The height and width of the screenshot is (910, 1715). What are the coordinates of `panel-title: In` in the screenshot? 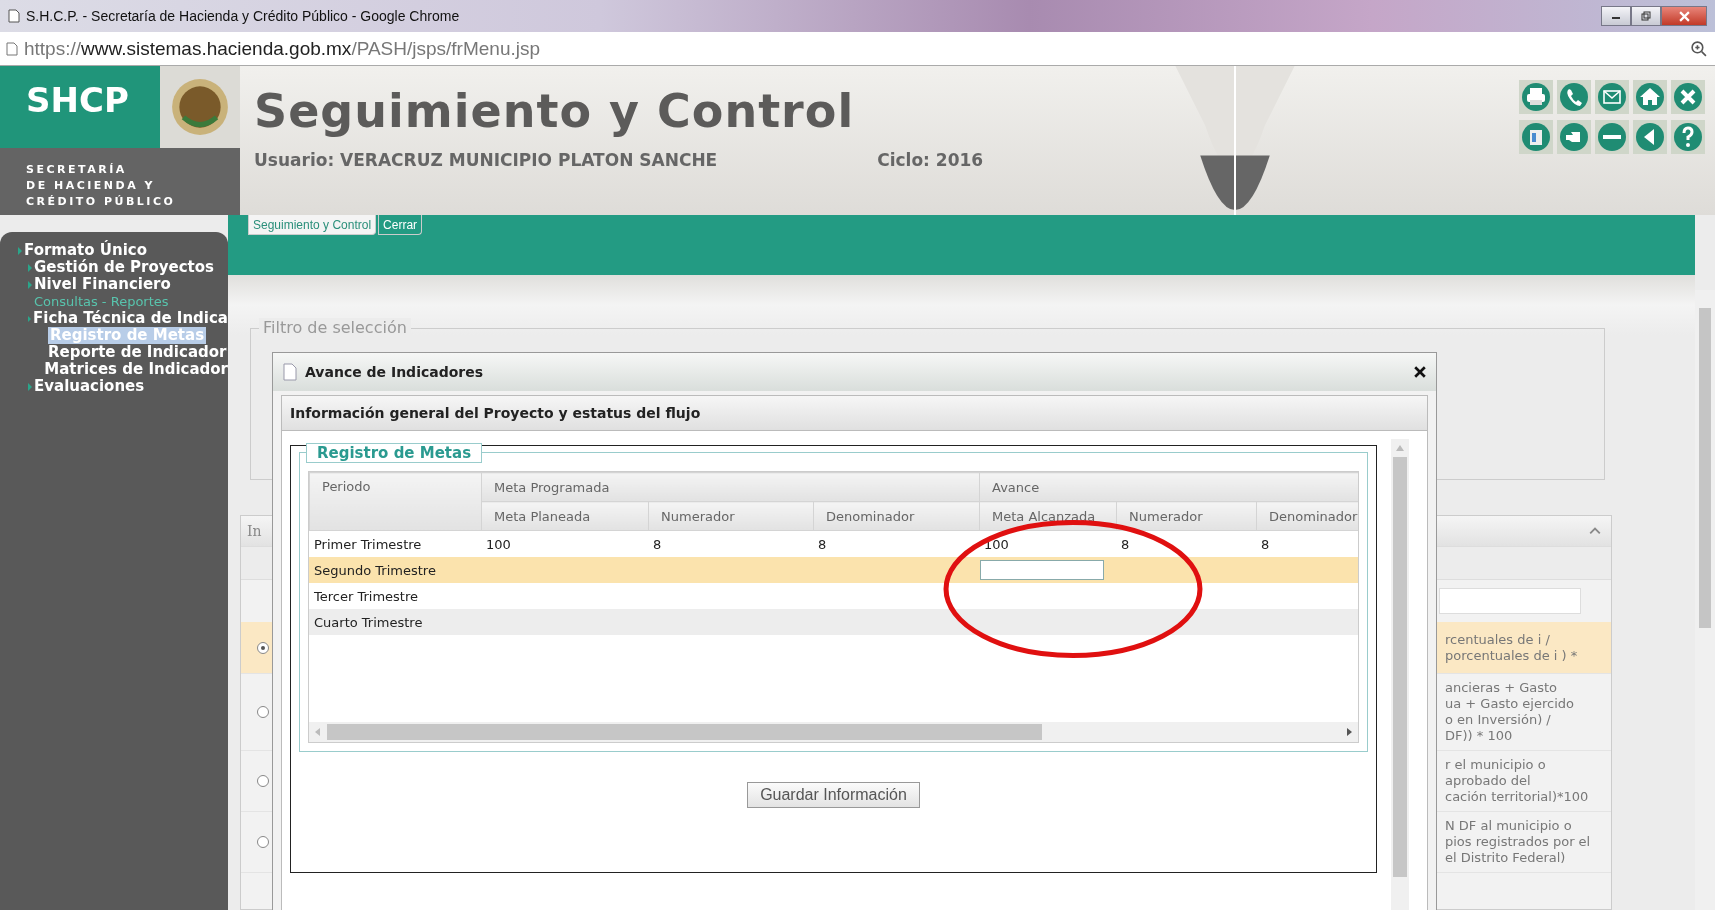 It's located at (254, 531).